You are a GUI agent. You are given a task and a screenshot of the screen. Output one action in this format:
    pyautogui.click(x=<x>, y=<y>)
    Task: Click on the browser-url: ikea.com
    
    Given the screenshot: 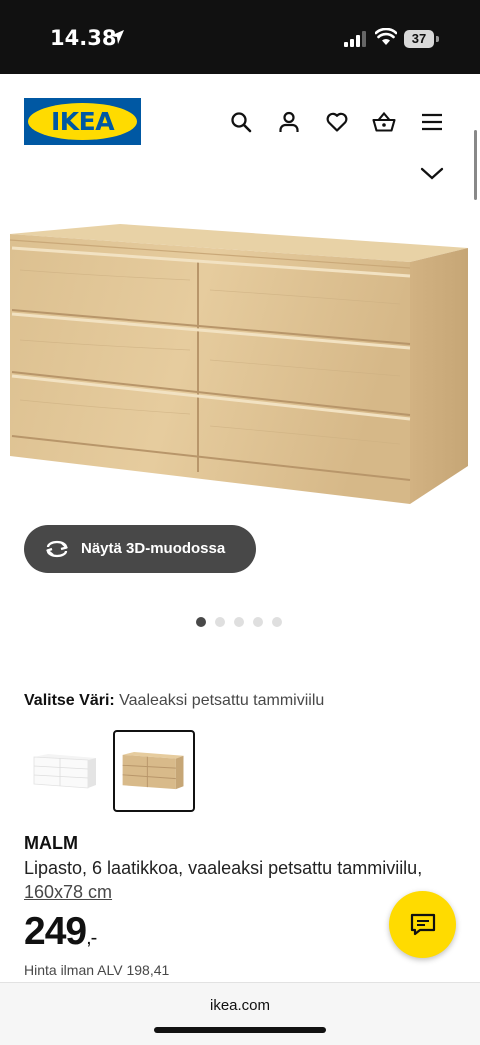 What is the action you would take?
    pyautogui.click(x=240, y=1005)
    